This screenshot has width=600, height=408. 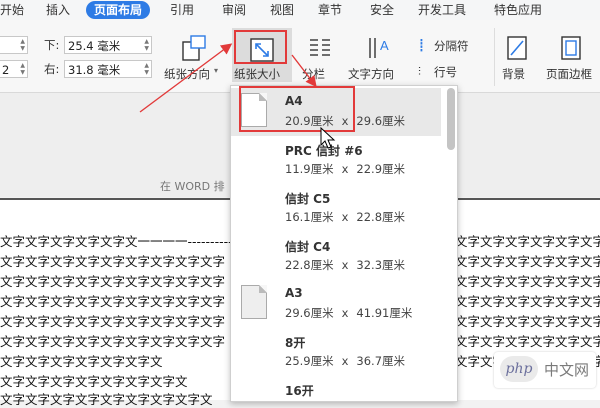 What do you see at coordinates (12, 10) in the screenshot?
I see `tab-home: 开始` at bounding box center [12, 10].